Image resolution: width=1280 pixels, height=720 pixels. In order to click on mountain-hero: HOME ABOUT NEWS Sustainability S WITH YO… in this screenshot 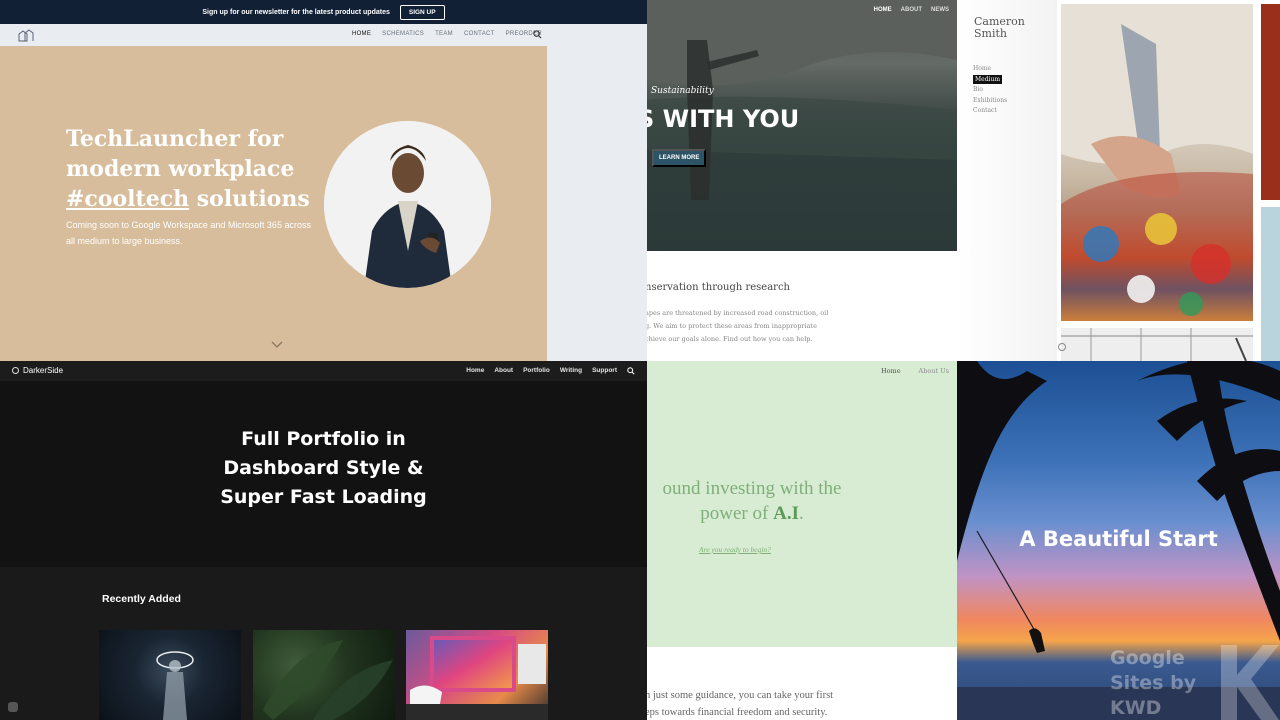, I will do `click(802, 125)`.